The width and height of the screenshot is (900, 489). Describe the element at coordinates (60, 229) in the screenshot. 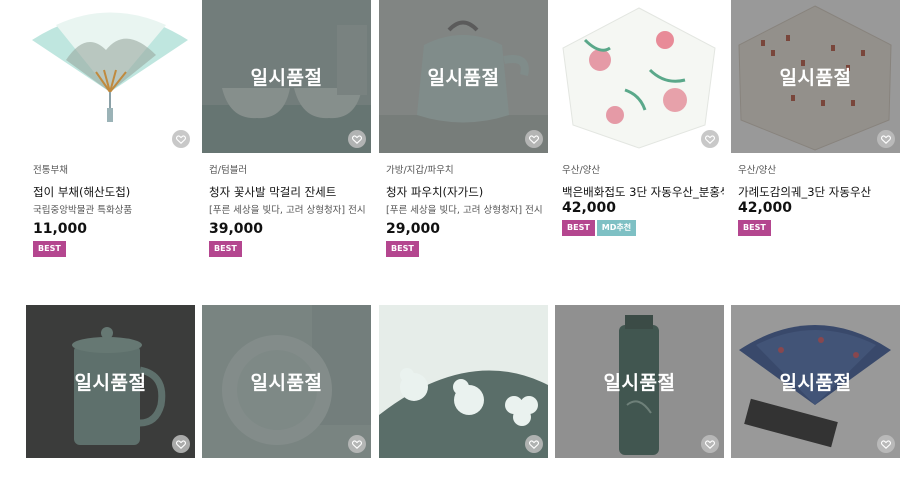

I see `product-price: 11,000` at that location.